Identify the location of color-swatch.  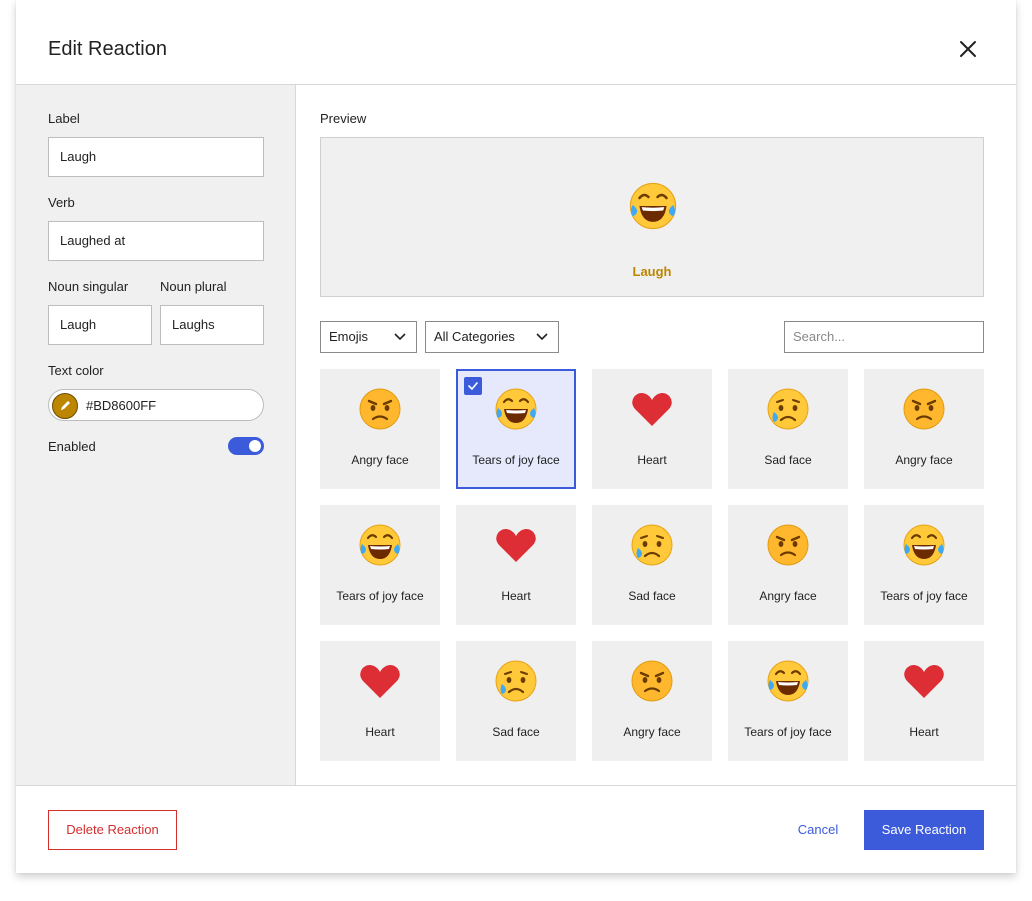
(65, 406).